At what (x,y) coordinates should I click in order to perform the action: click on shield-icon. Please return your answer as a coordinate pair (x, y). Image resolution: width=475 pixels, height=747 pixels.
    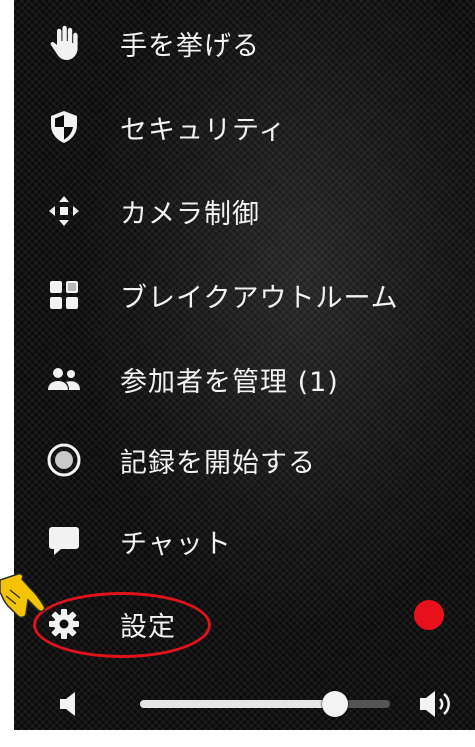
    Looking at the image, I should click on (64, 127).